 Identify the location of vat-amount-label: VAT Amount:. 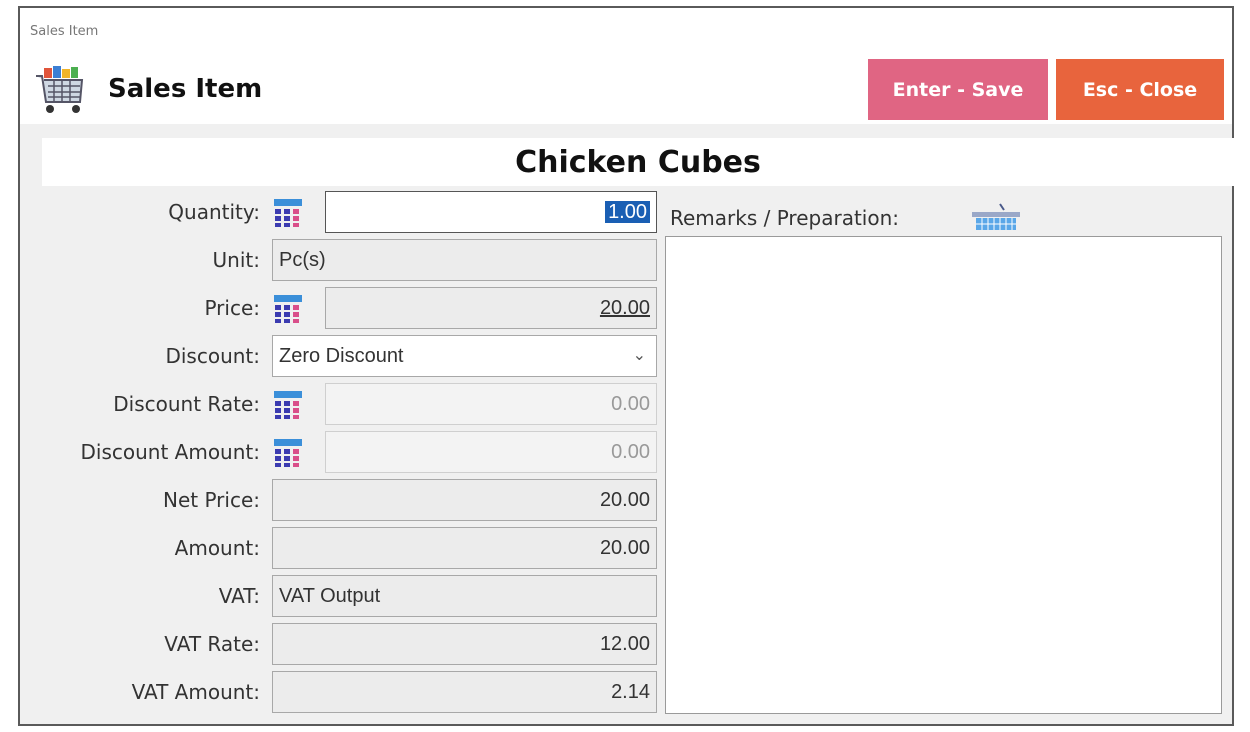
(195, 692).